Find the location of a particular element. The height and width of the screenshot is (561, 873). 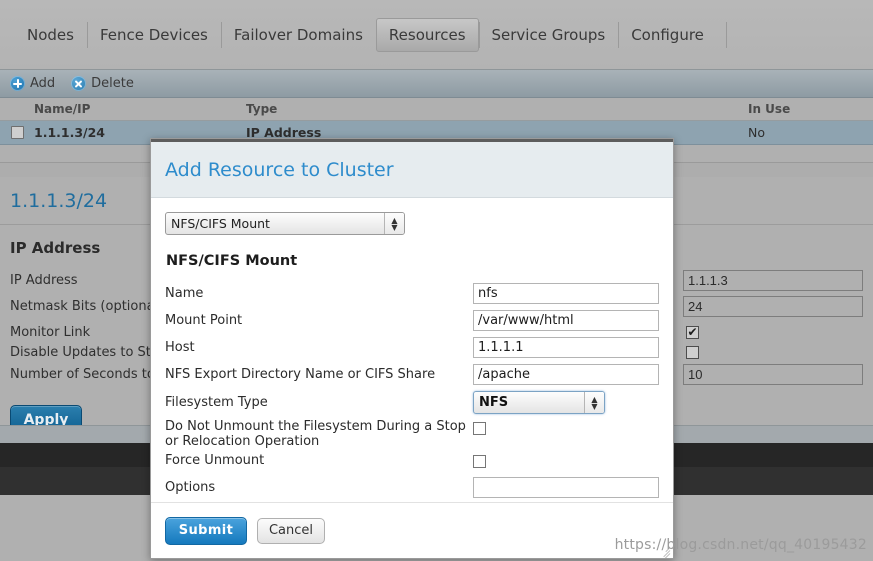

cancel-button: Cancel is located at coordinates (291, 530).